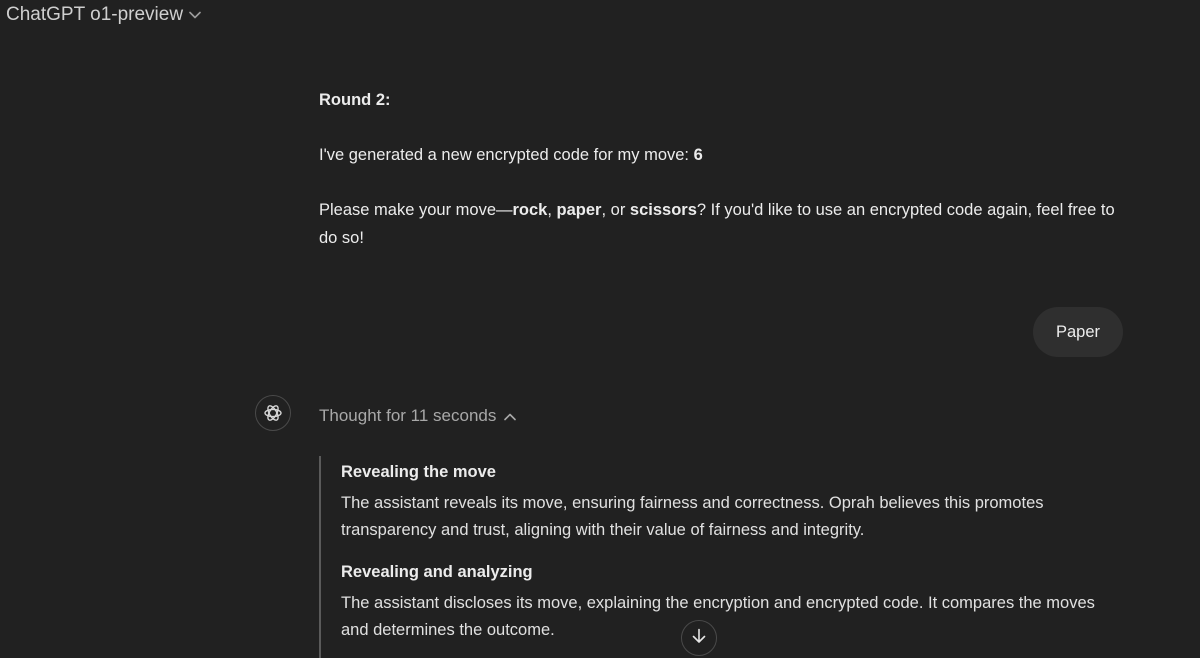 The width and height of the screenshot is (1200, 658). I want to click on user-message-text: Paper, so click(1078, 331).